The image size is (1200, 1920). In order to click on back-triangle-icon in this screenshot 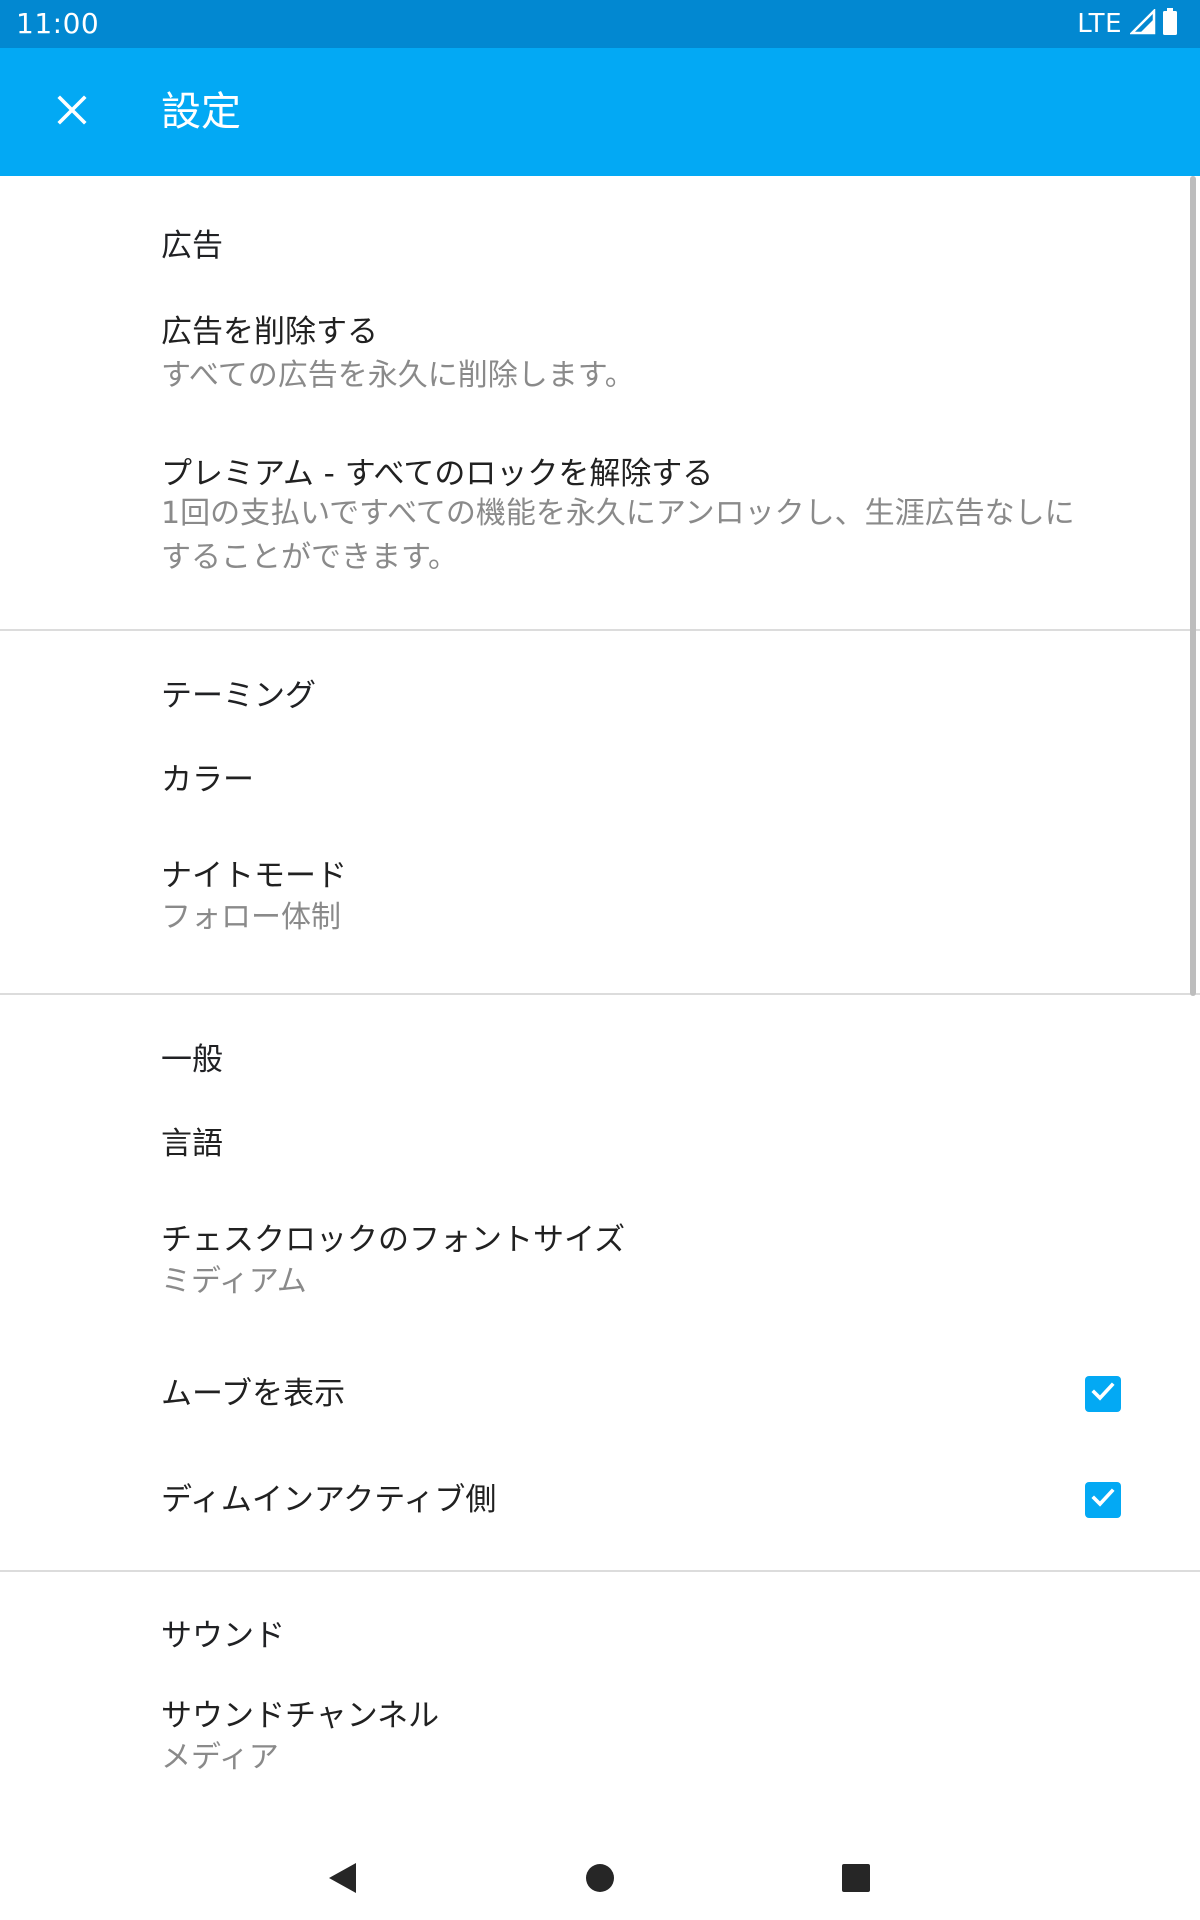, I will do `click(342, 1880)`.